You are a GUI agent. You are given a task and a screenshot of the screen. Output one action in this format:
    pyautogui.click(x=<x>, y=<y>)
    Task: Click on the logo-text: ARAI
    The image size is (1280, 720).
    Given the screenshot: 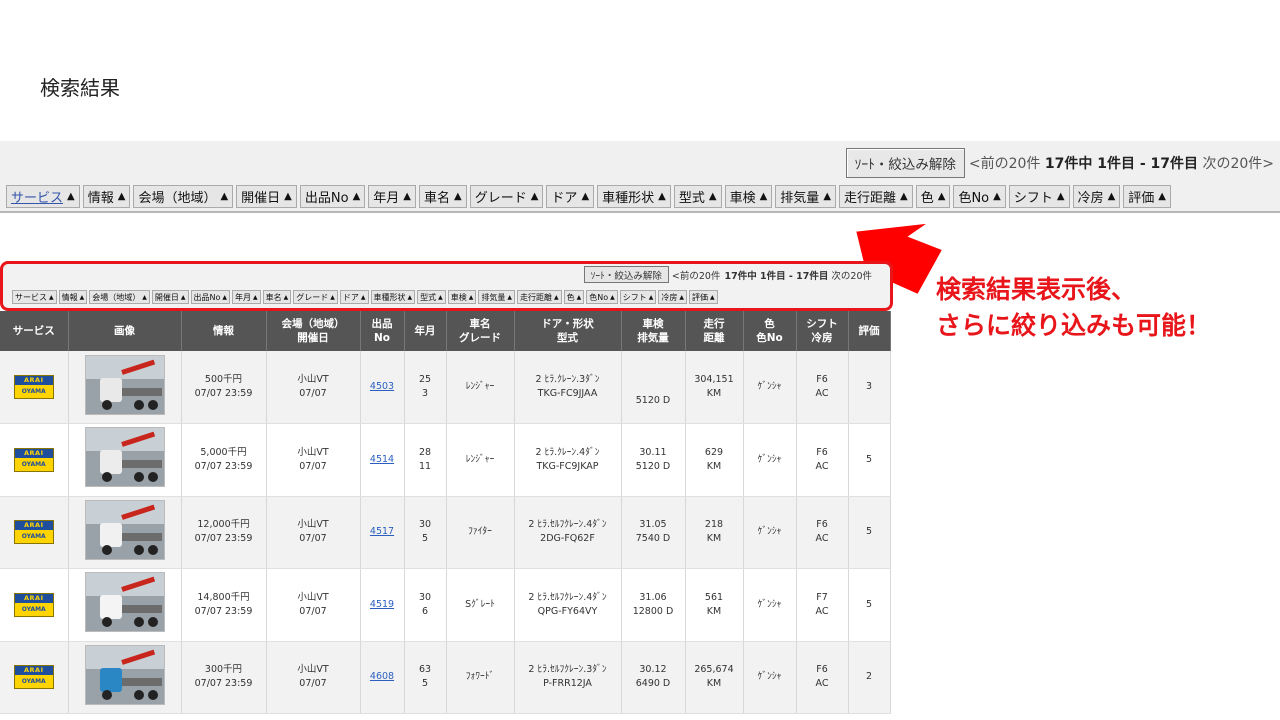 What is the action you would take?
    pyautogui.click(x=33, y=598)
    